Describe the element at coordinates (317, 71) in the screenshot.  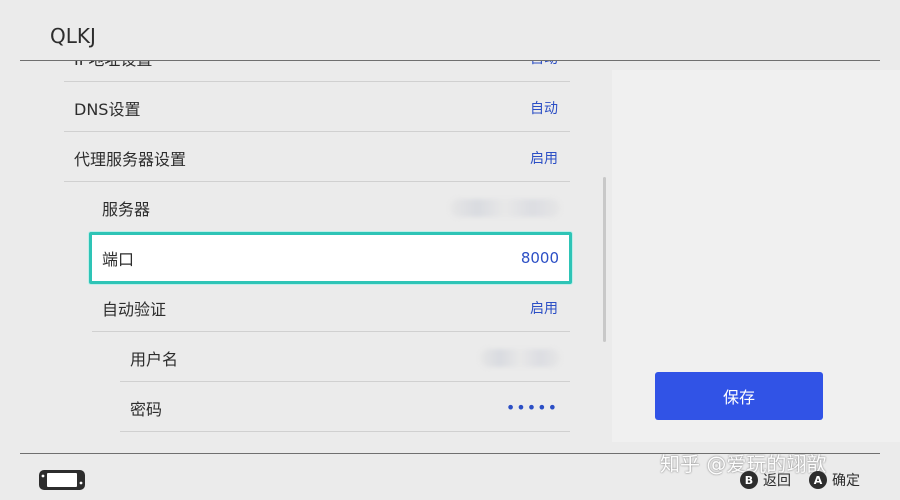
I see `row-ip-settings: IP地址设置 自动` at that location.